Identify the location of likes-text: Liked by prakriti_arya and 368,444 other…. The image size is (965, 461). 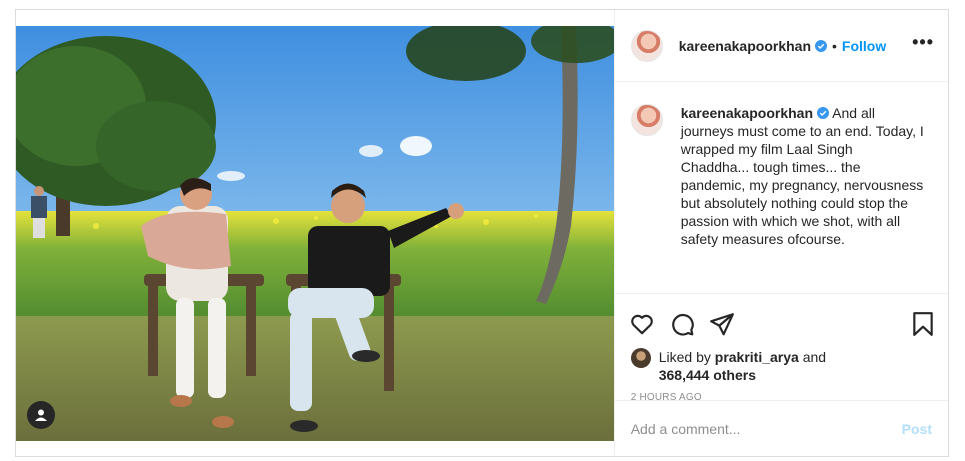
(742, 366).